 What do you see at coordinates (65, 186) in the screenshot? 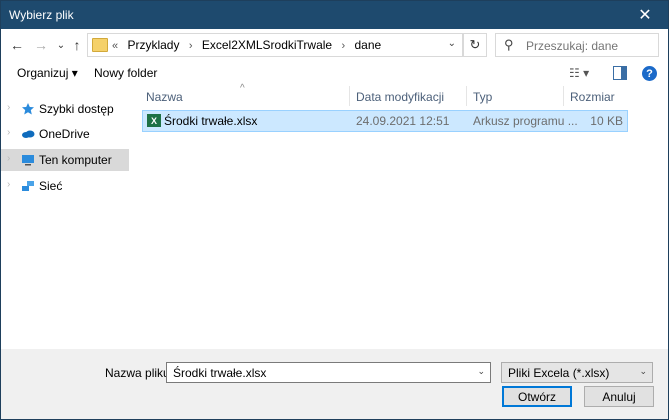
I see `sidebar-item-network: › Sieć` at bounding box center [65, 186].